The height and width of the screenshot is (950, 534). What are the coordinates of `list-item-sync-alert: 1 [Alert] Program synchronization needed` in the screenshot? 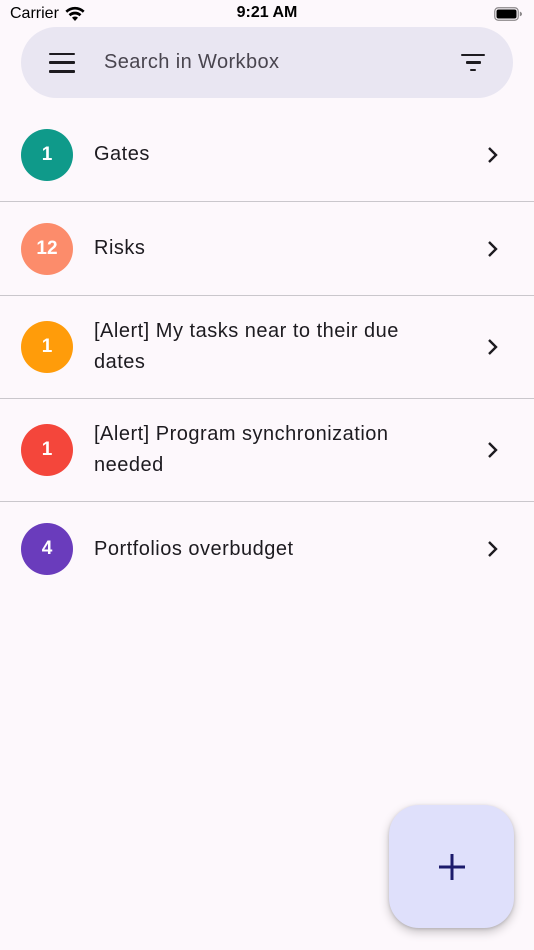 It's located at (267, 450).